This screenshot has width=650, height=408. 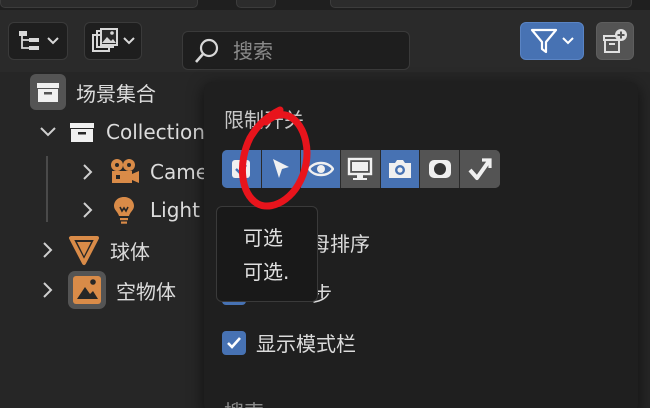 What do you see at coordinates (107, 290) in the screenshot?
I see `tree-row-empty: 空物体` at bounding box center [107, 290].